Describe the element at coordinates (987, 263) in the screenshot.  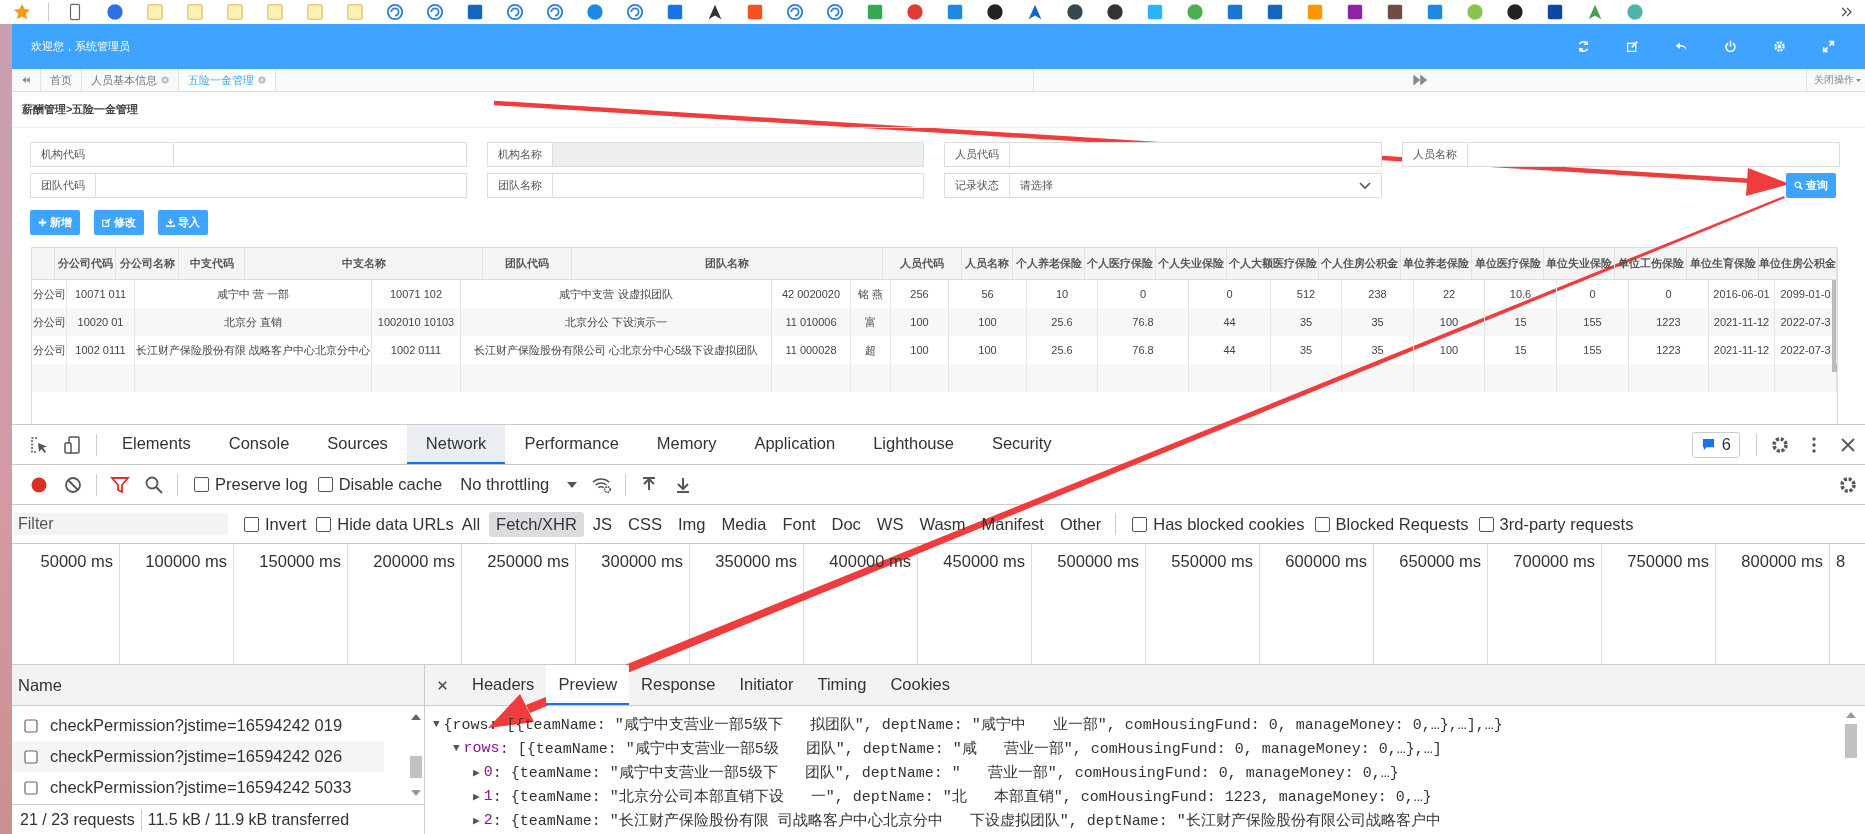
I see `column-header: 人员名称` at that location.